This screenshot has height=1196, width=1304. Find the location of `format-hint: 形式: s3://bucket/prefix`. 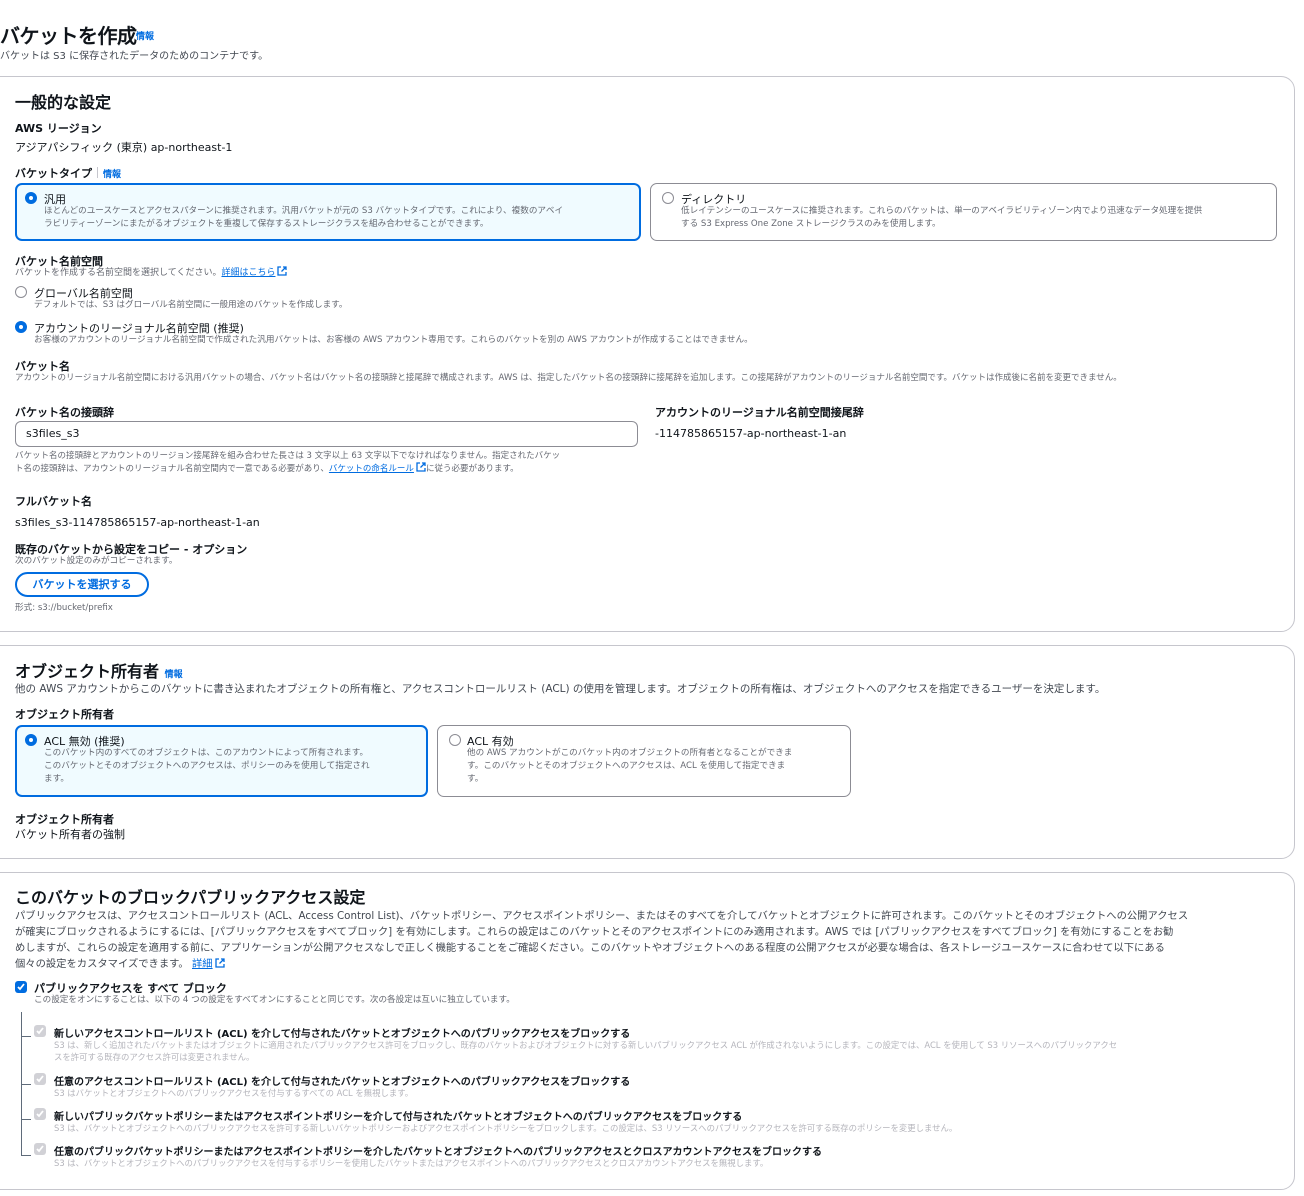

format-hint: 形式: s3://bucket/prefix is located at coordinates (64, 608).